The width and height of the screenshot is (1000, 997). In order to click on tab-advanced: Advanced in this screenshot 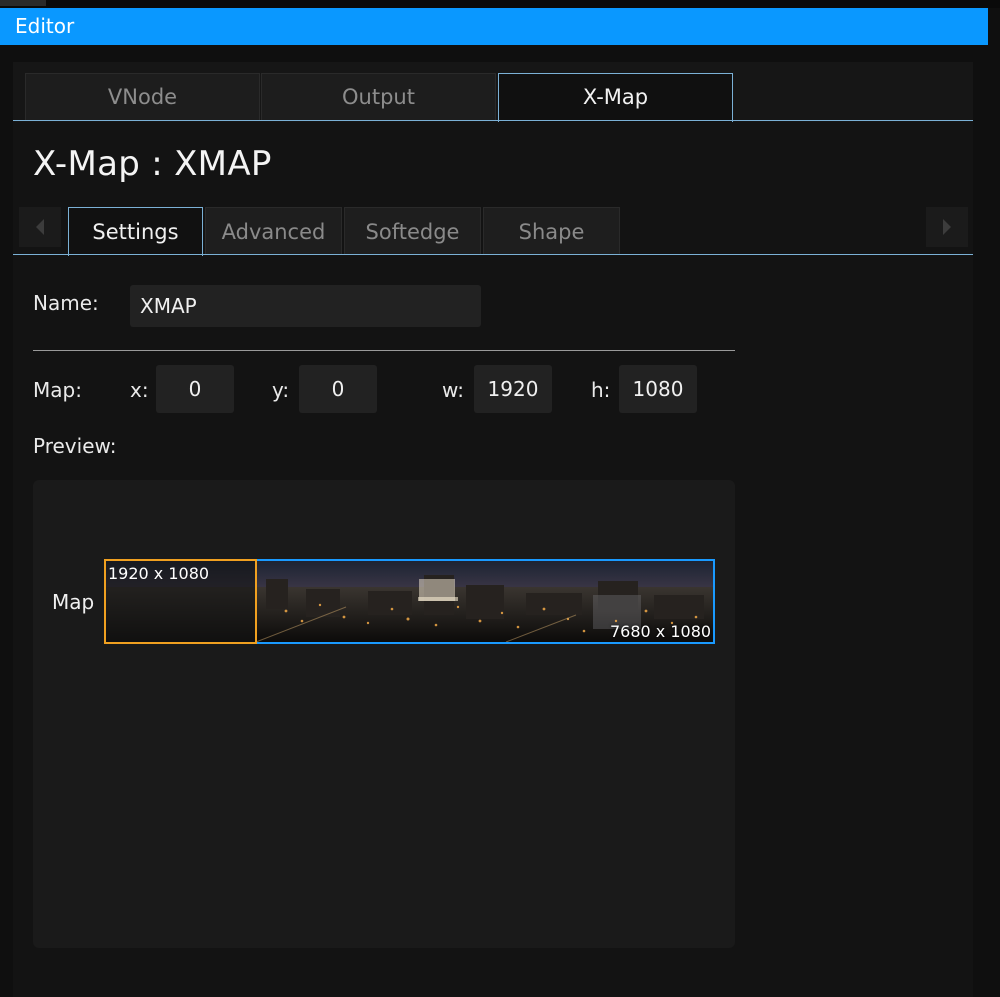, I will do `click(273, 230)`.